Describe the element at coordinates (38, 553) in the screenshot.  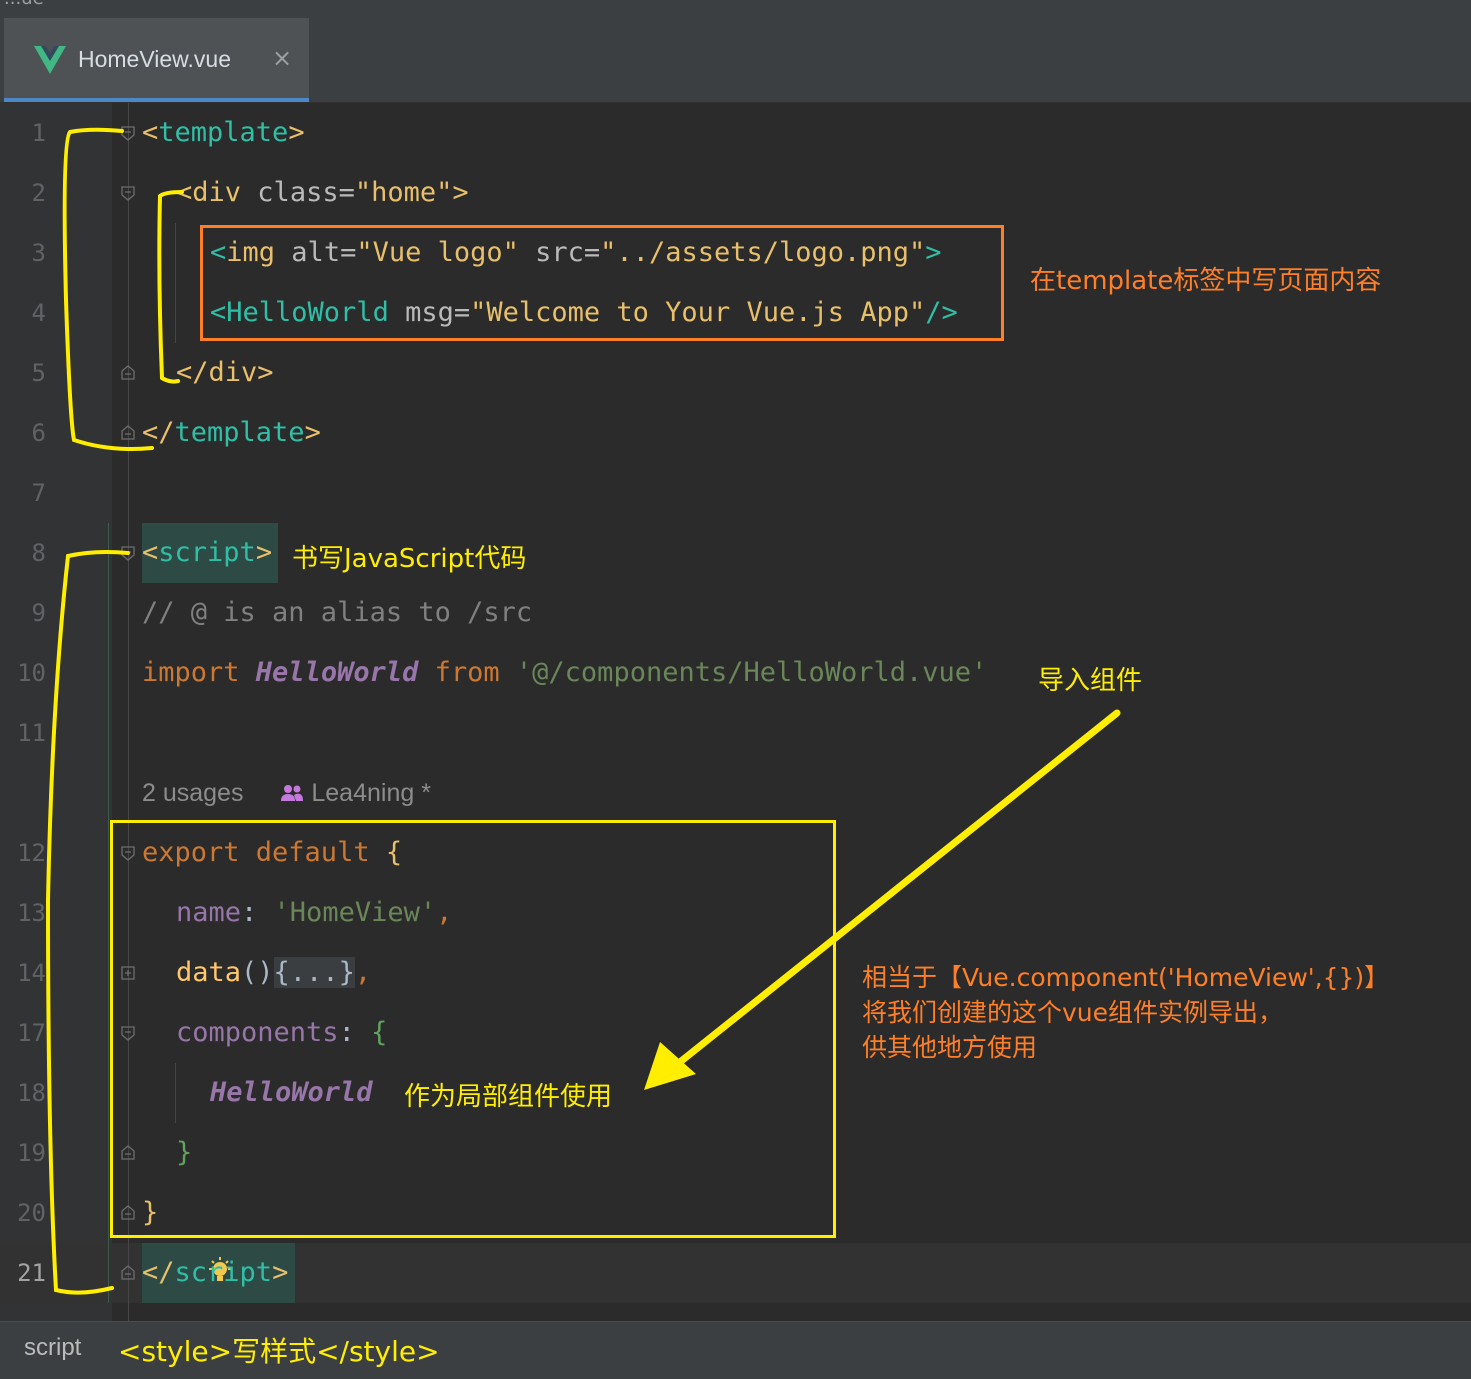
I see `line-number: 8` at that location.